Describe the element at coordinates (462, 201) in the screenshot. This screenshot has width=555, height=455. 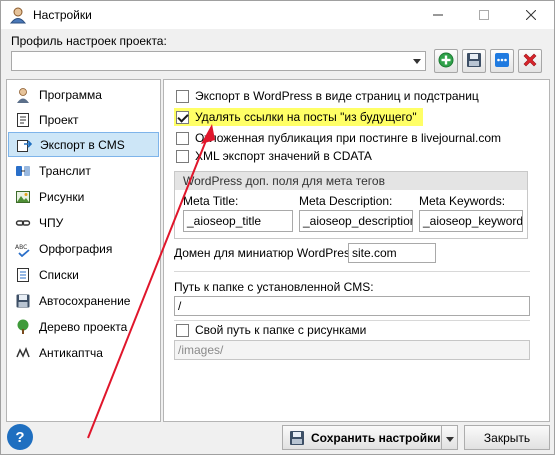
I see `meta-keywords-label: Meta Keywords:` at that location.